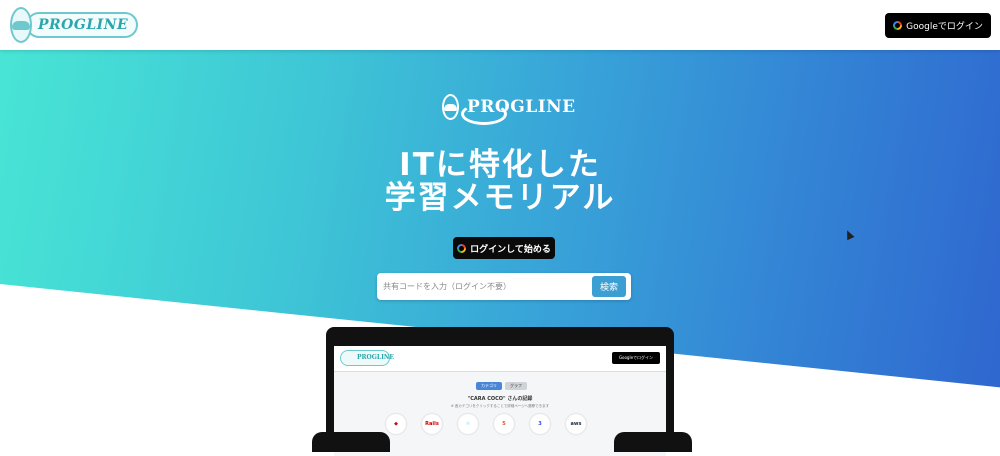  Describe the element at coordinates (351, 442) in the screenshot. I see `phone-mockup-left` at that location.